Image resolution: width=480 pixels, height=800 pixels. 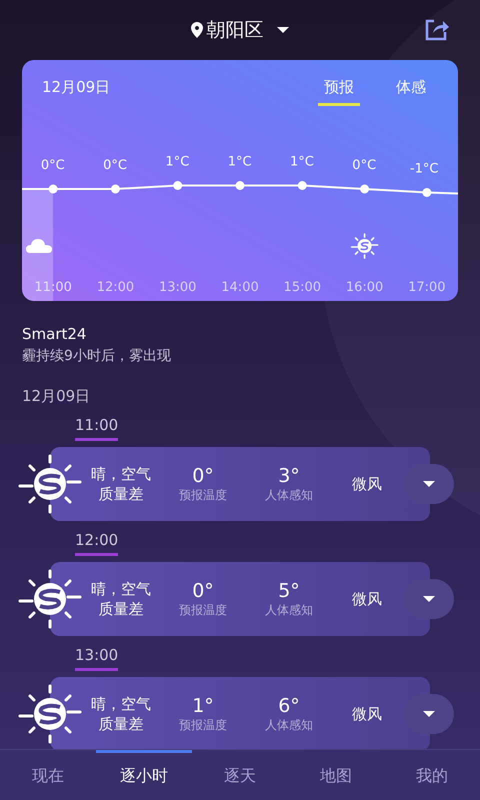 I want to click on summary-title: Smart24, so click(x=55, y=334).